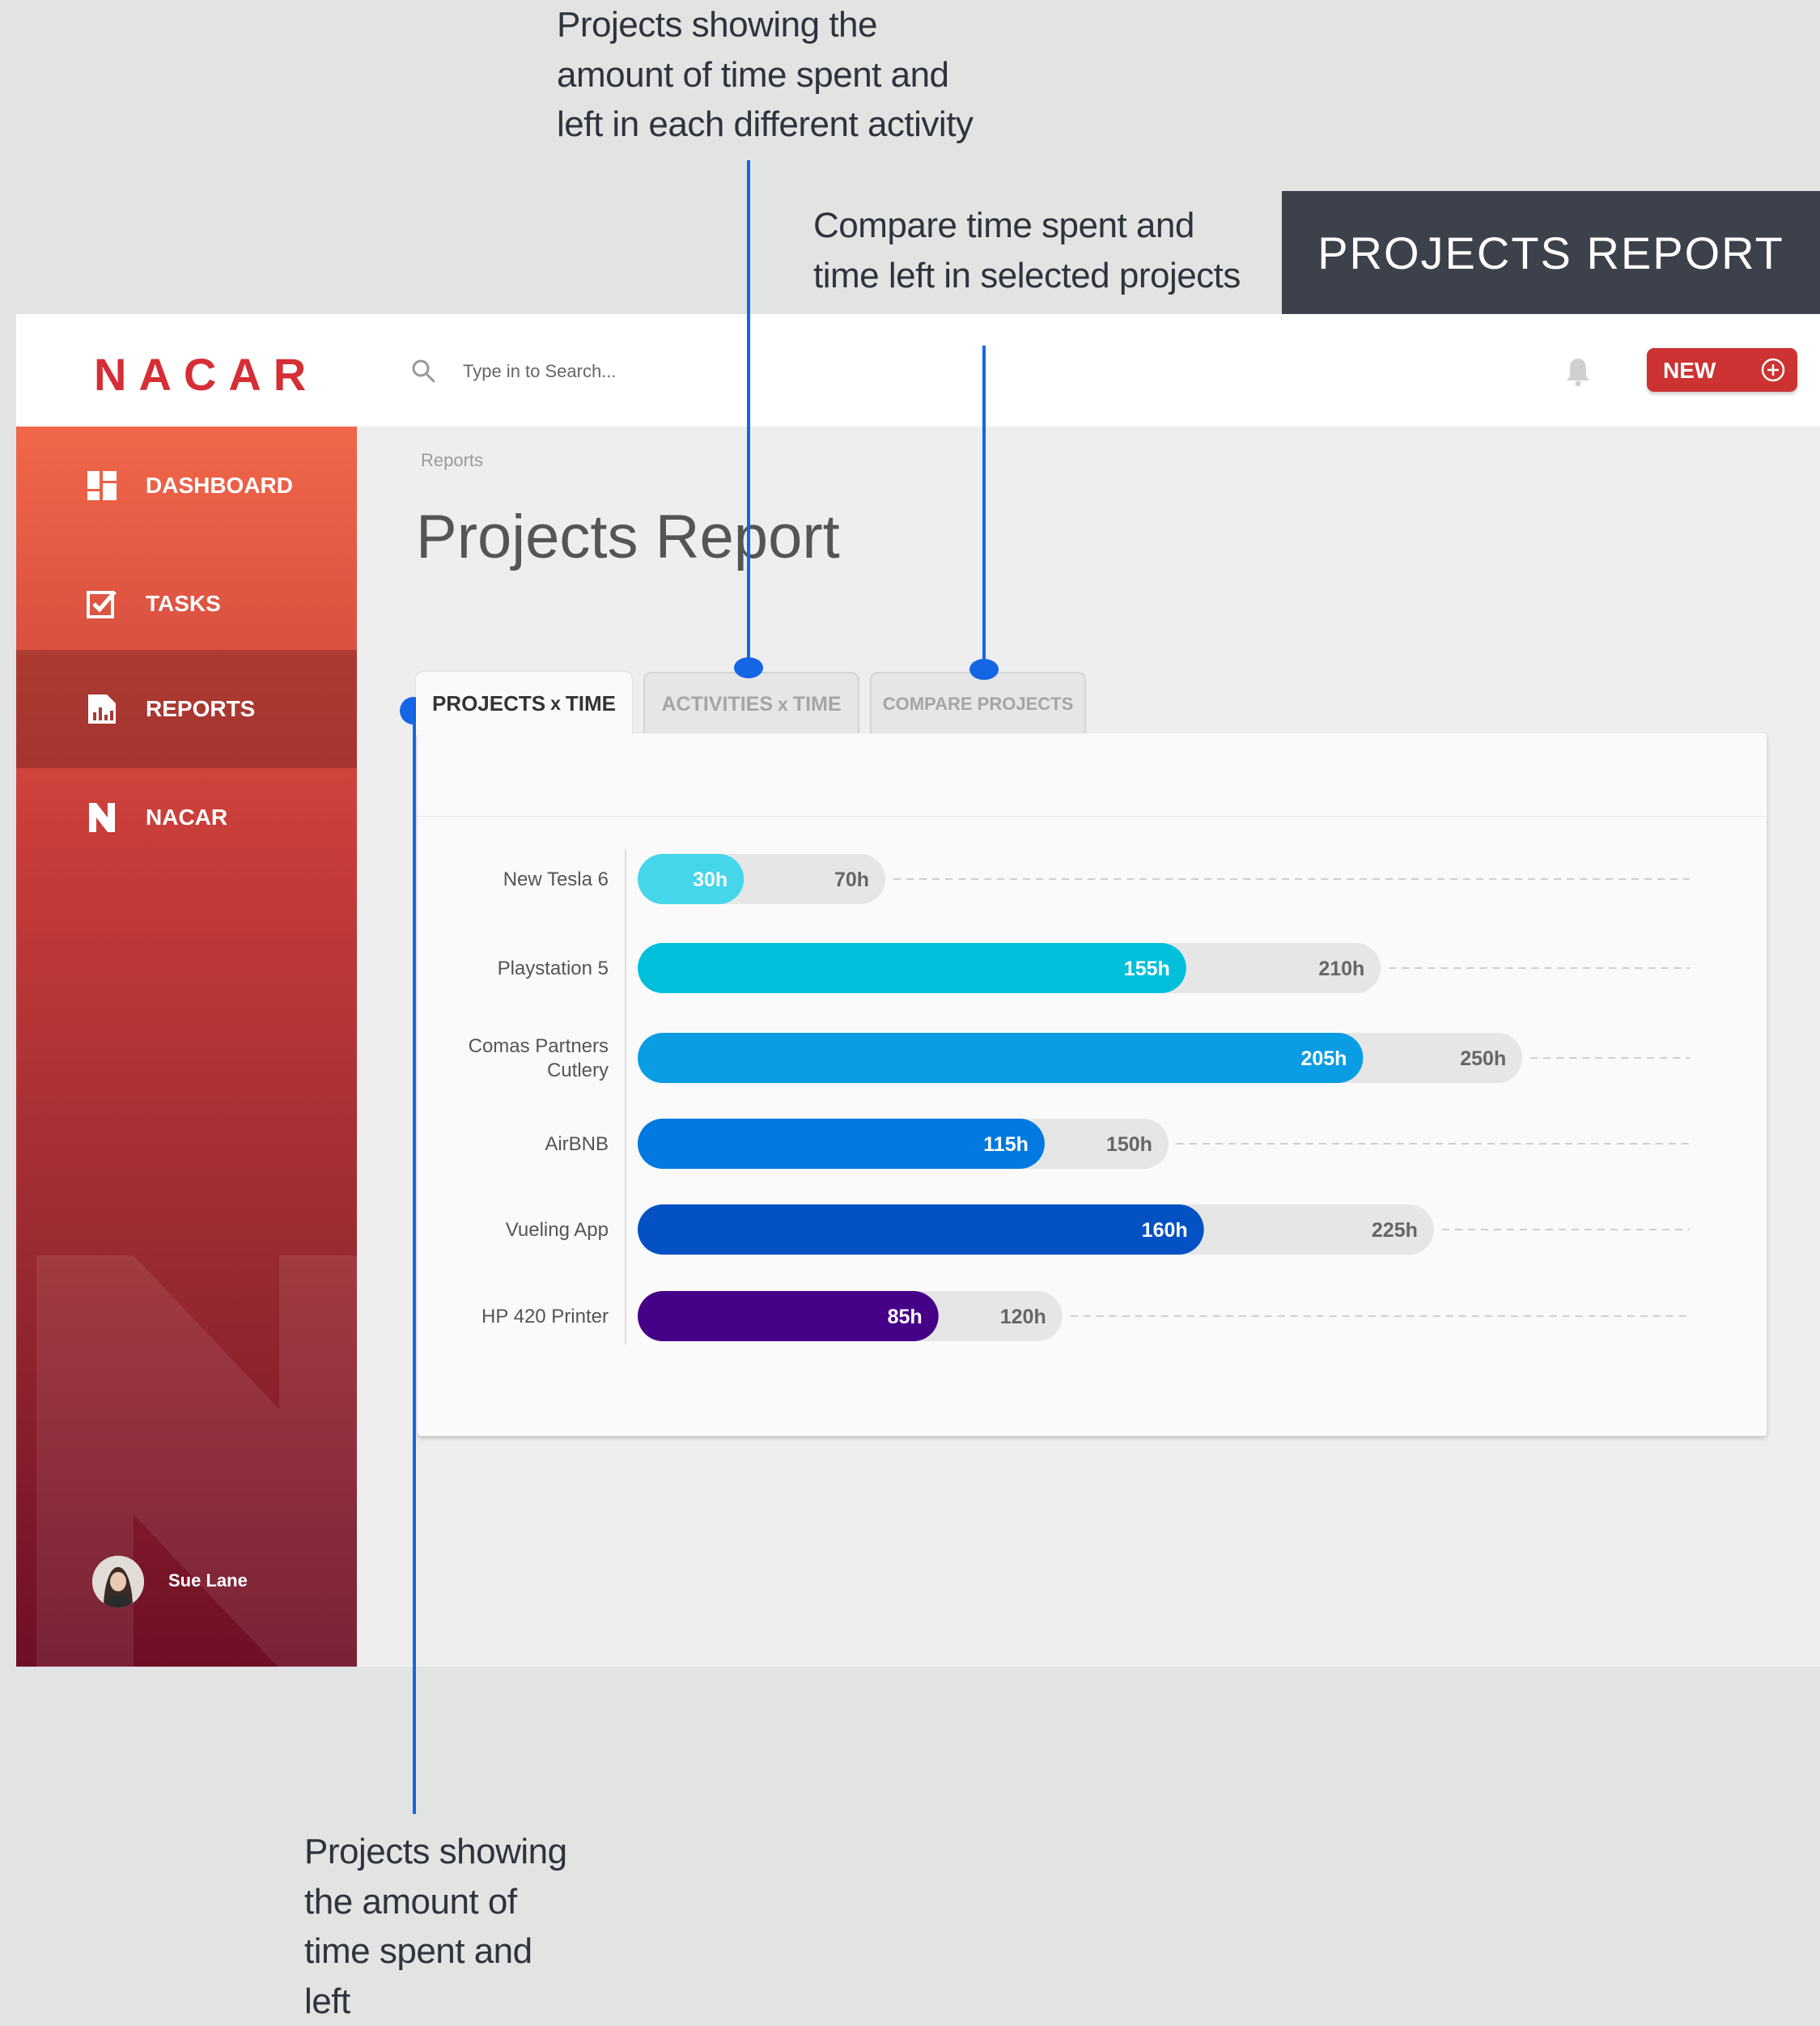  Describe the element at coordinates (452, 460) in the screenshot. I see `breadcrumb: Reports` at that location.